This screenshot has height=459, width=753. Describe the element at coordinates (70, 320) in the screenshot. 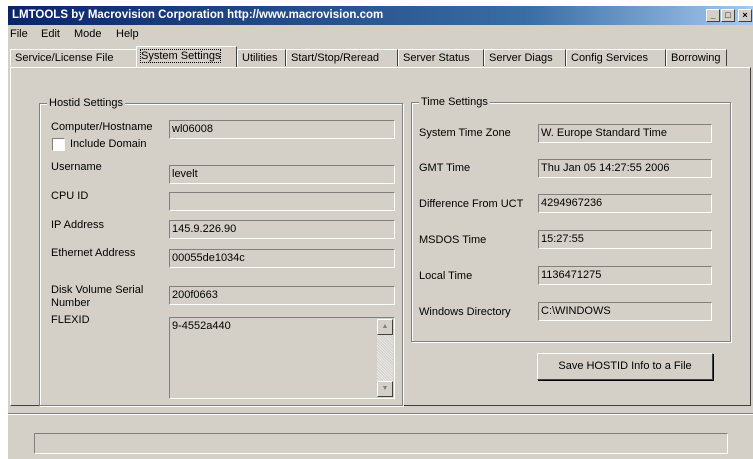

I see `flexid-label: FLEXID` at that location.